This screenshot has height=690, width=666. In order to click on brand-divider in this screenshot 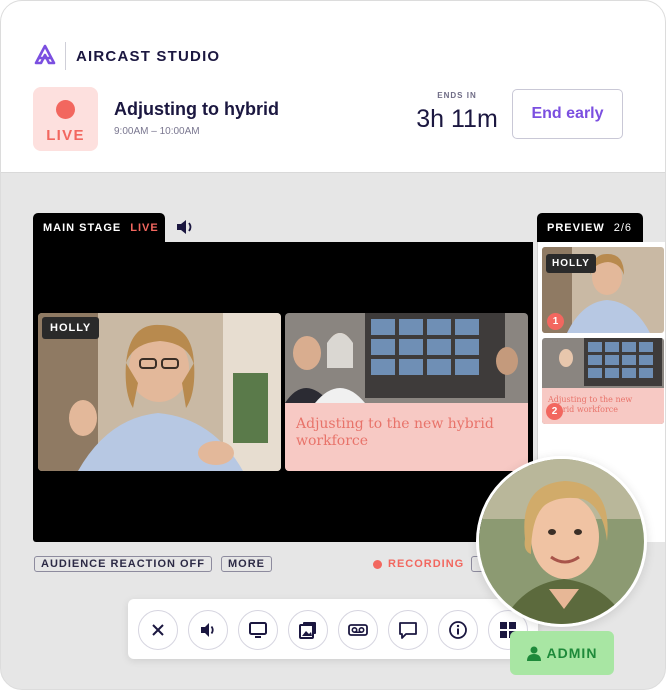, I will do `click(65, 56)`.